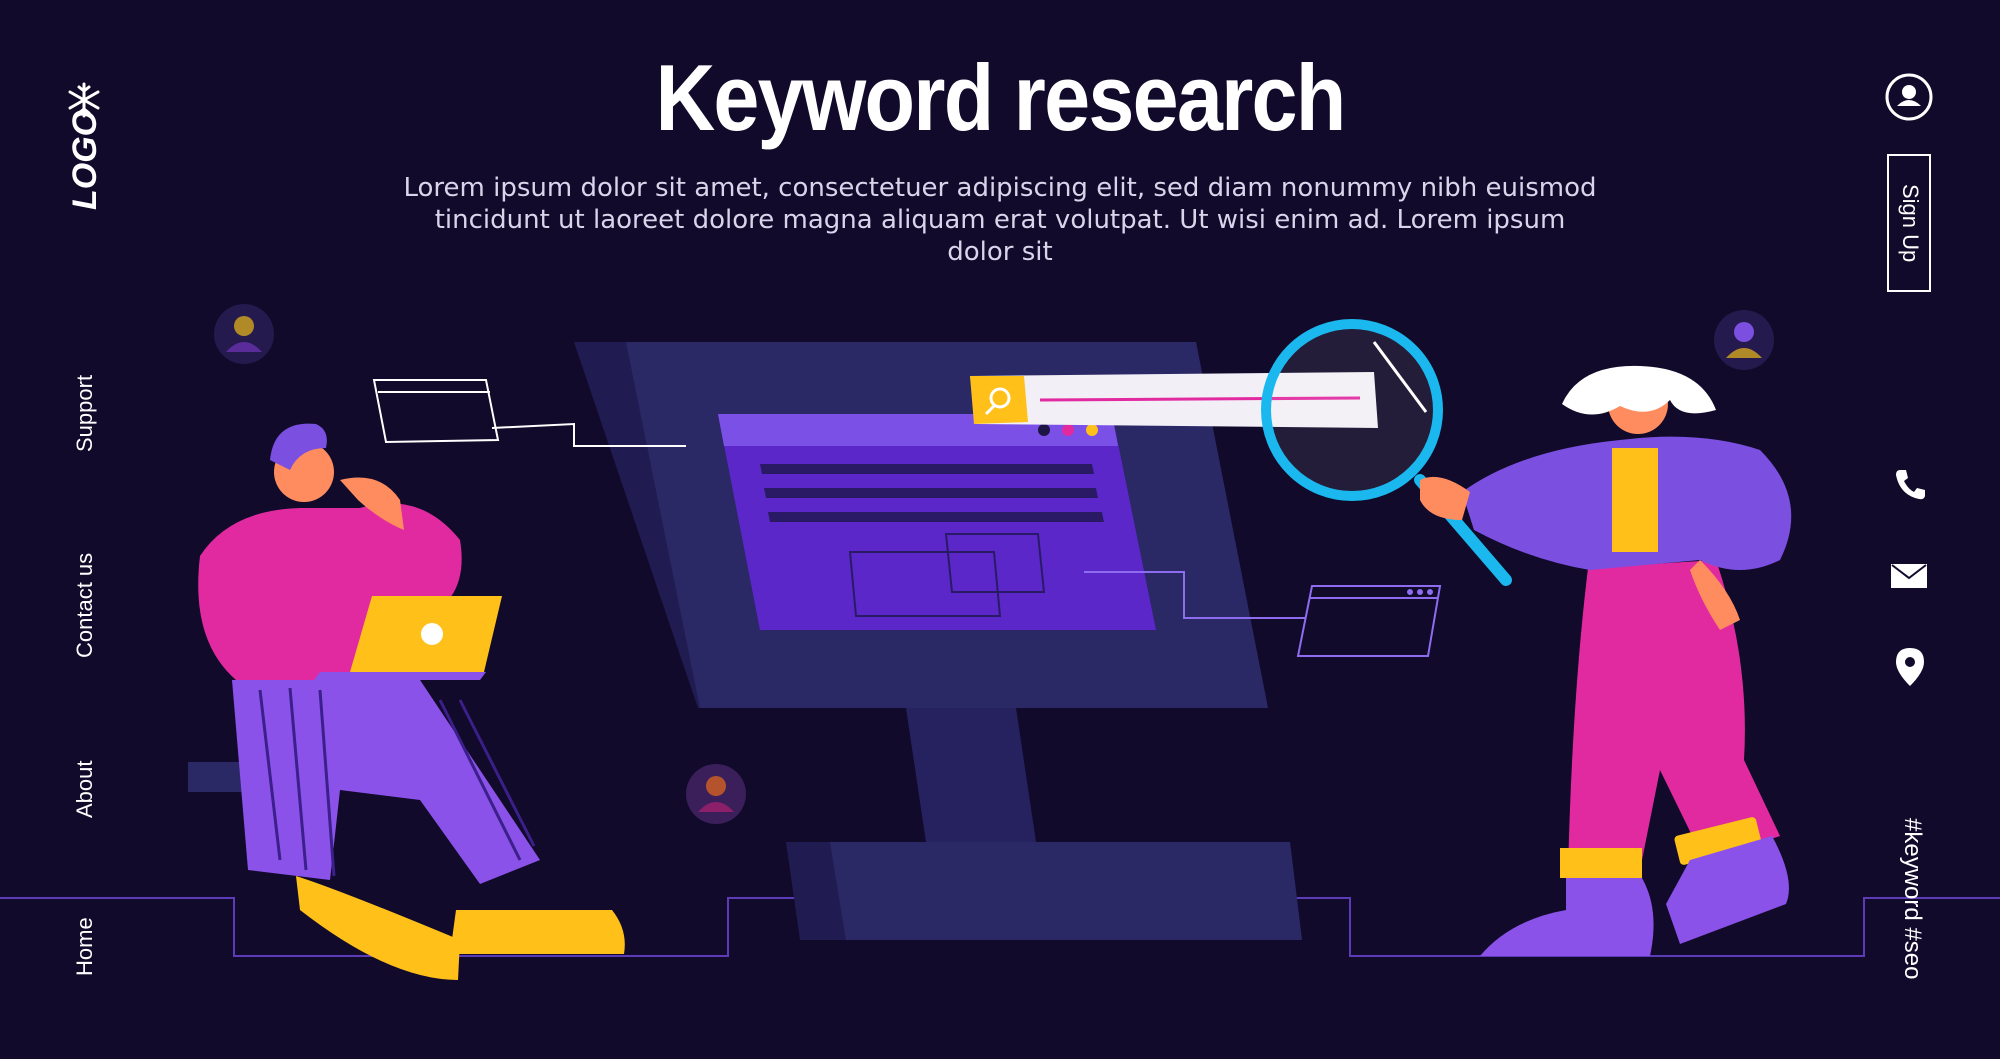 The width and height of the screenshot is (2000, 1059). Describe the element at coordinates (1909, 576) in the screenshot. I see `mail-icon` at that location.